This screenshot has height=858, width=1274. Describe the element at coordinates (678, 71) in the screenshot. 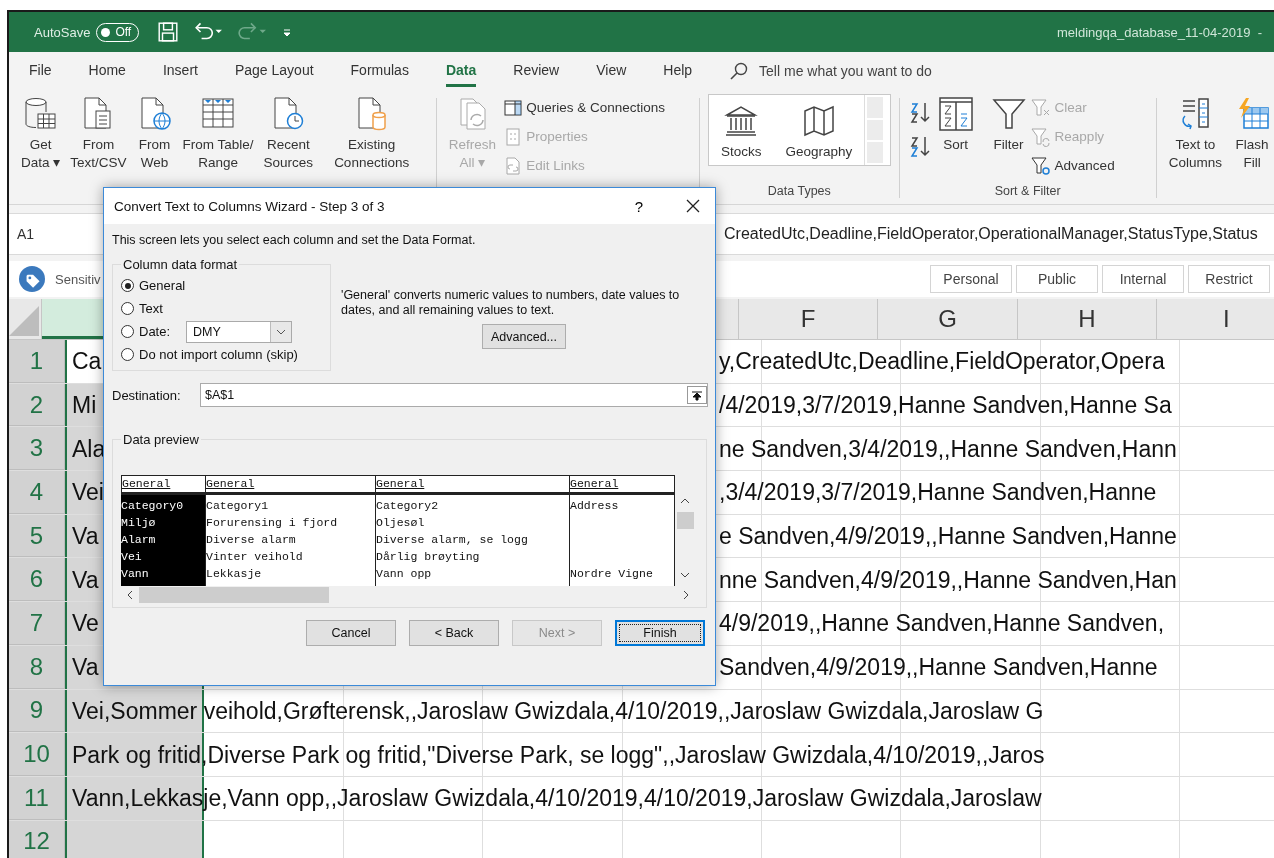

I see `ribbon-tab: Help` at that location.